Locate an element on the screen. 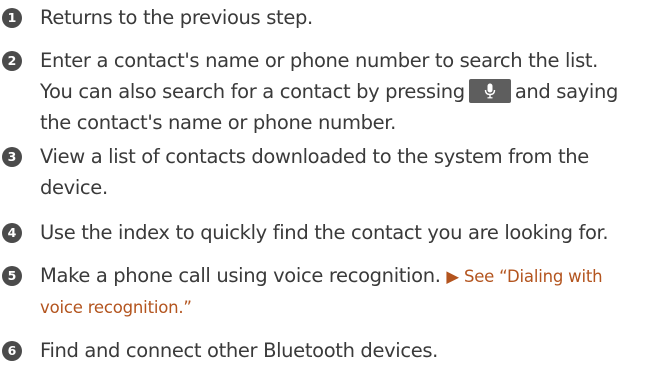 The width and height of the screenshot is (651, 366). number-badge-5: 5 is located at coordinates (12, 276).